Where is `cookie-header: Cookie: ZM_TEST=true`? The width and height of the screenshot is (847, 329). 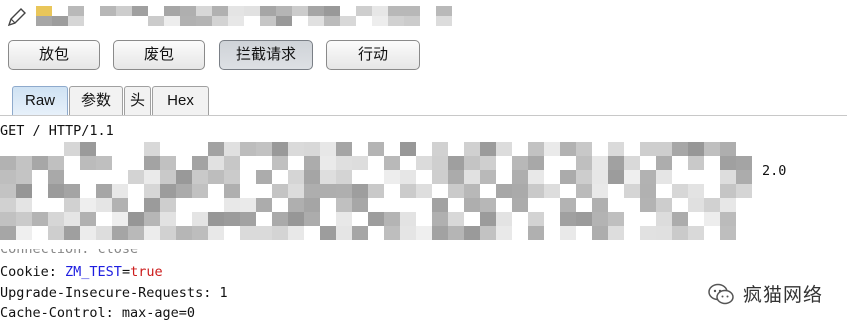
cookie-header: Cookie: ZM_TEST=true is located at coordinates (81, 272).